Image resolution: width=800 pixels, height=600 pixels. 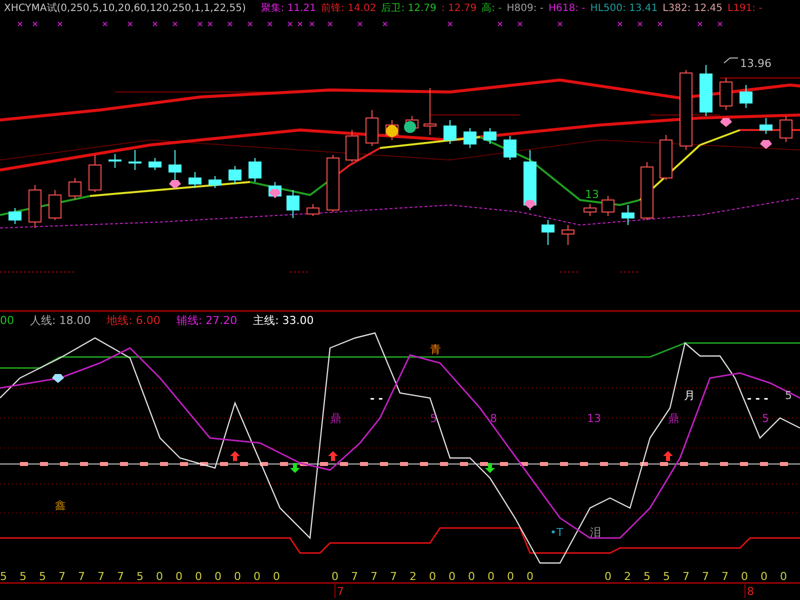 What do you see at coordinates (731, 61) in the screenshot?
I see `leader-line` at bounding box center [731, 61].